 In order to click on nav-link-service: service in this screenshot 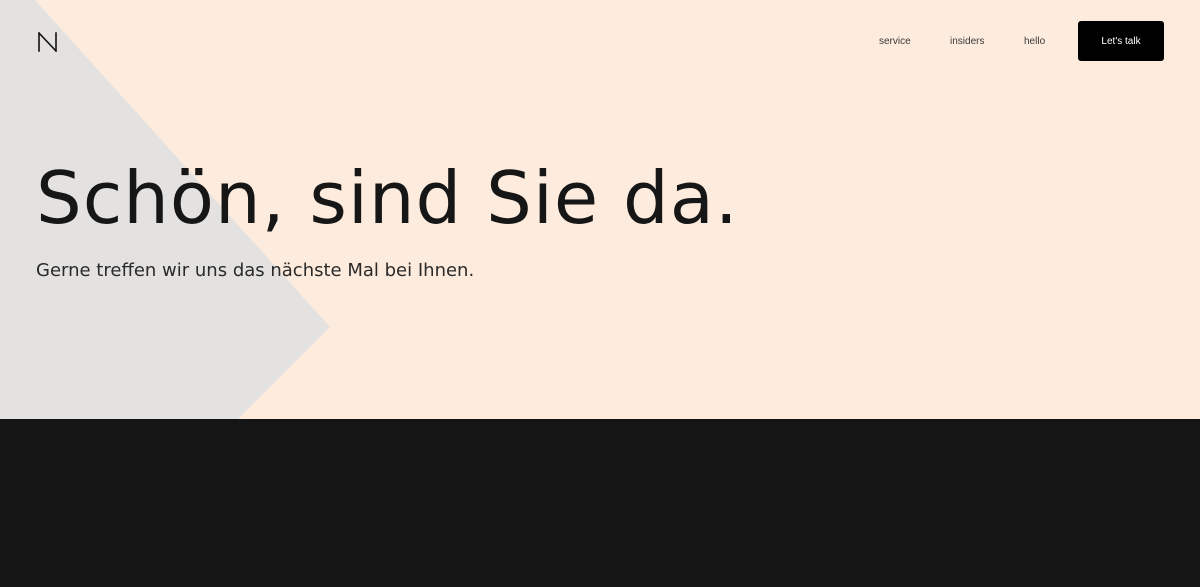, I will do `click(895, 41)`.